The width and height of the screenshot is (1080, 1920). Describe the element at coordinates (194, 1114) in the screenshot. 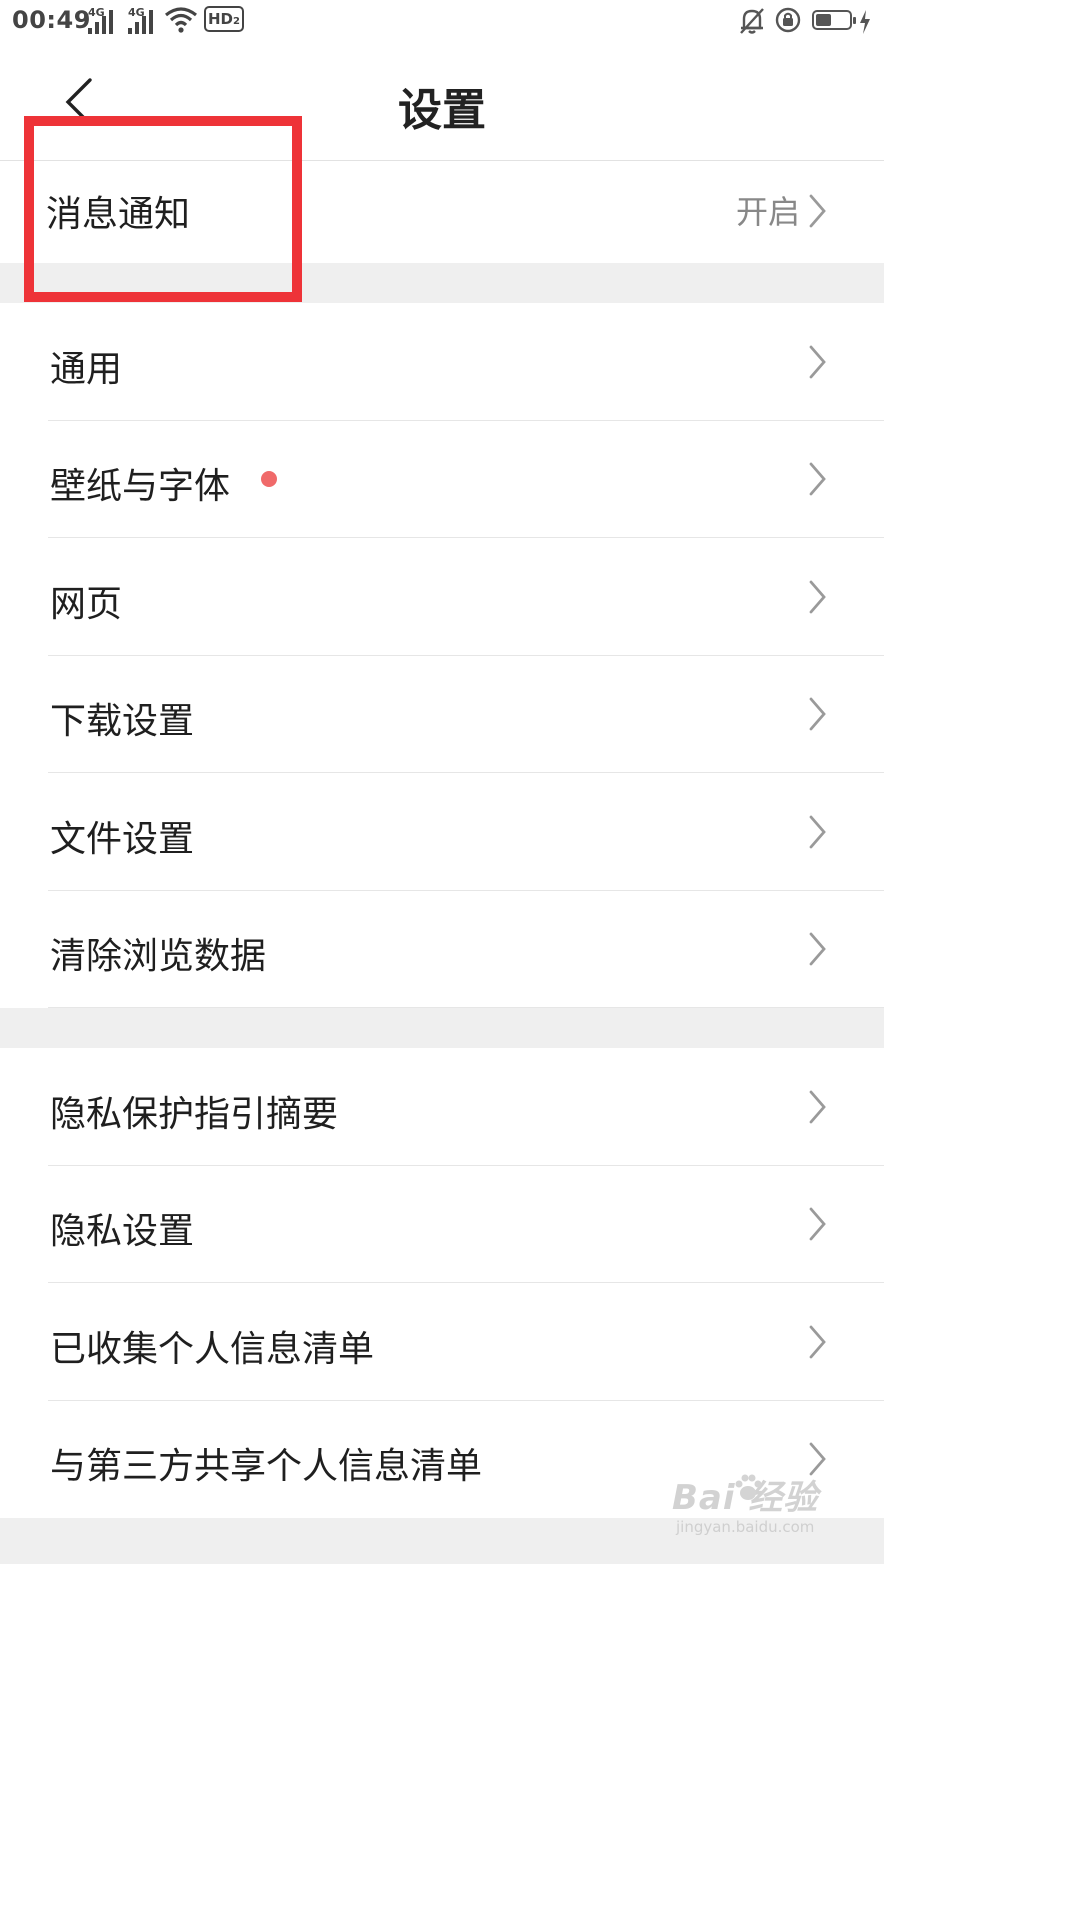

I see `row-label: 隐私保护指引摘要` at that location.